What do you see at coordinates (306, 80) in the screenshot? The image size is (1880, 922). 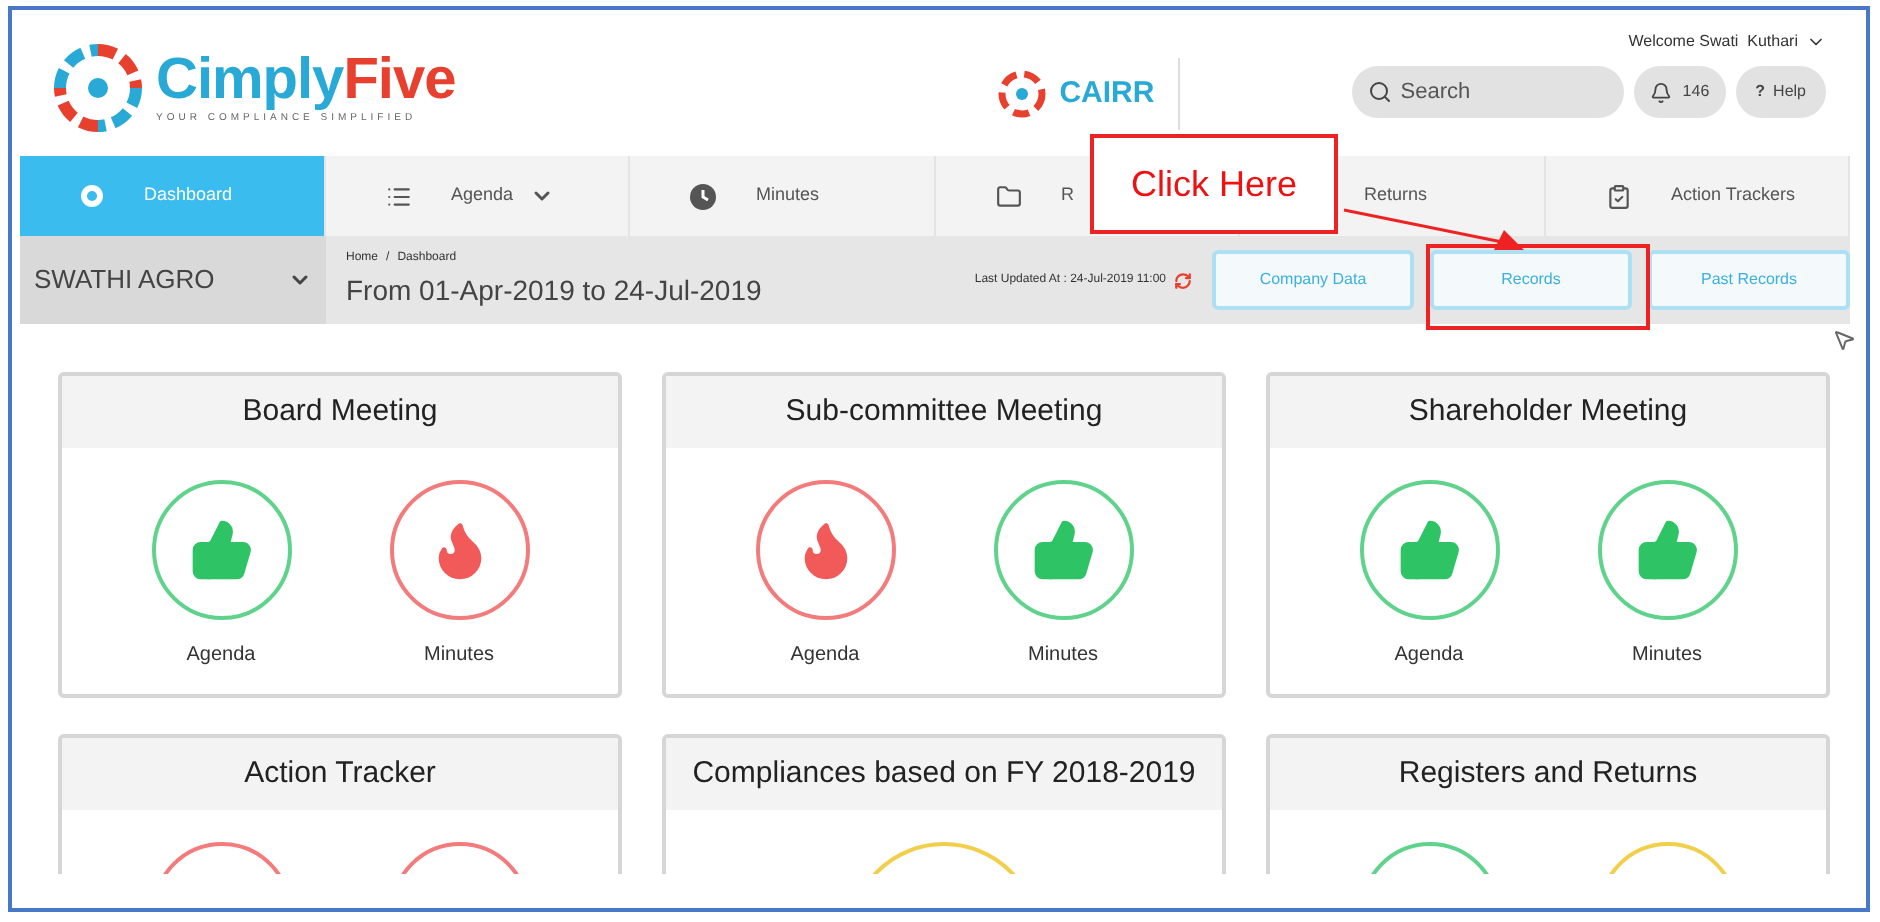 I see `brand-name: CimplyFive` at bounding box center [306, 80].